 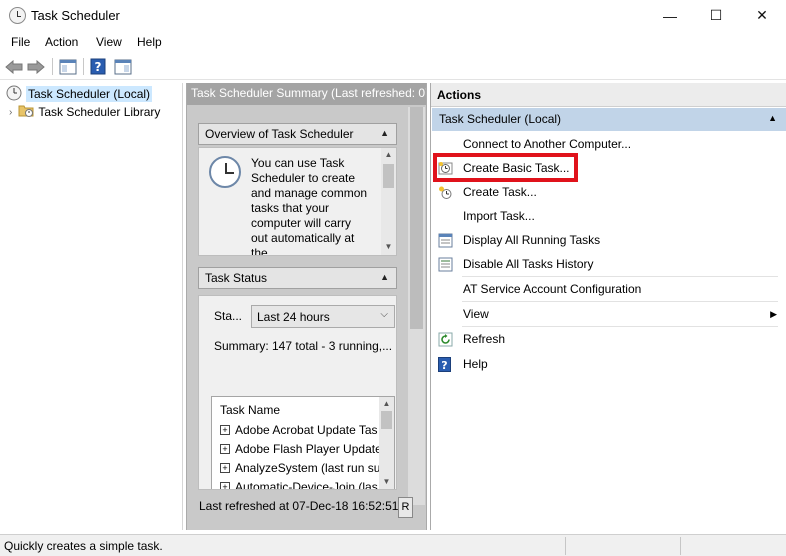 What do you see at coordinates (76, 94) in the screenshot?
I see `tree-item-task-scheduler-local: Task Scheduler (Local)` at bounding box center [76, 94].